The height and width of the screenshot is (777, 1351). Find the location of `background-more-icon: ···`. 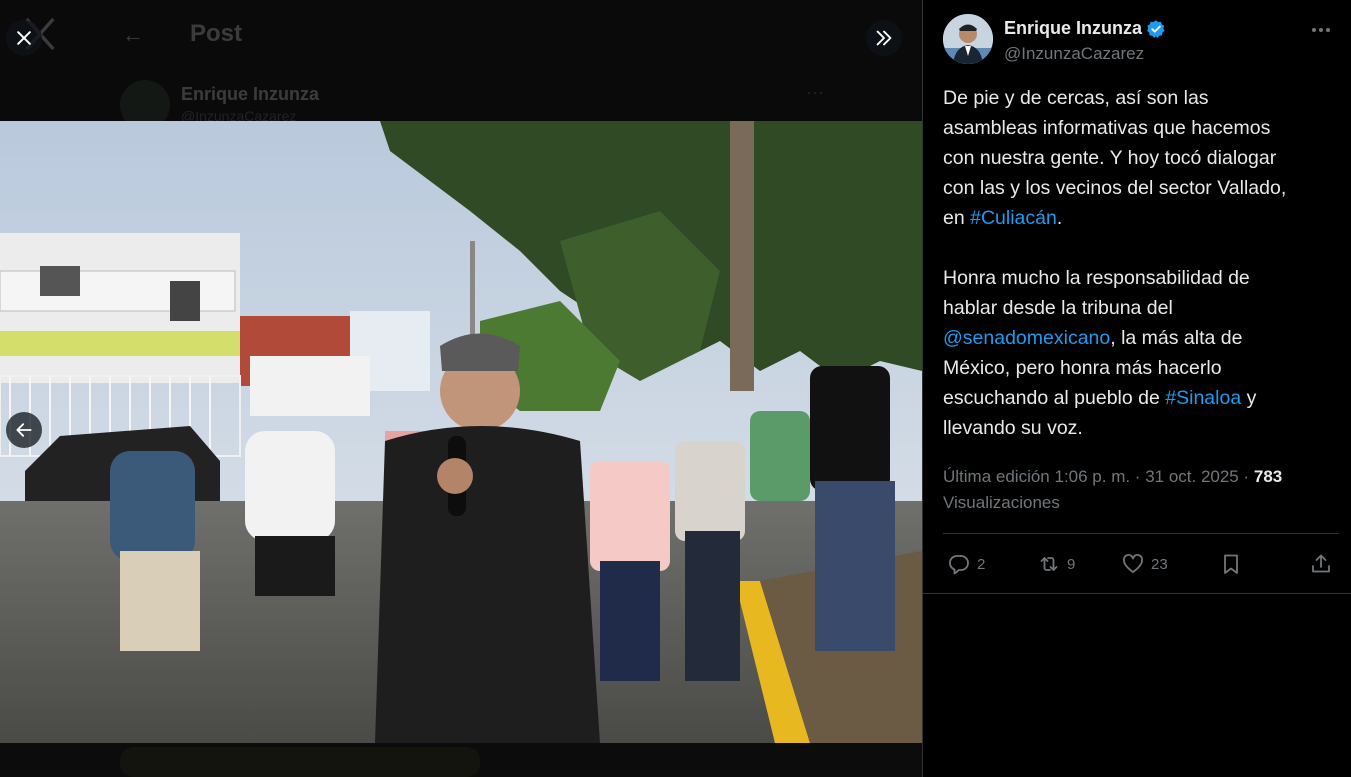

background-more-icon: ··· is located at coordinates (815, 92).